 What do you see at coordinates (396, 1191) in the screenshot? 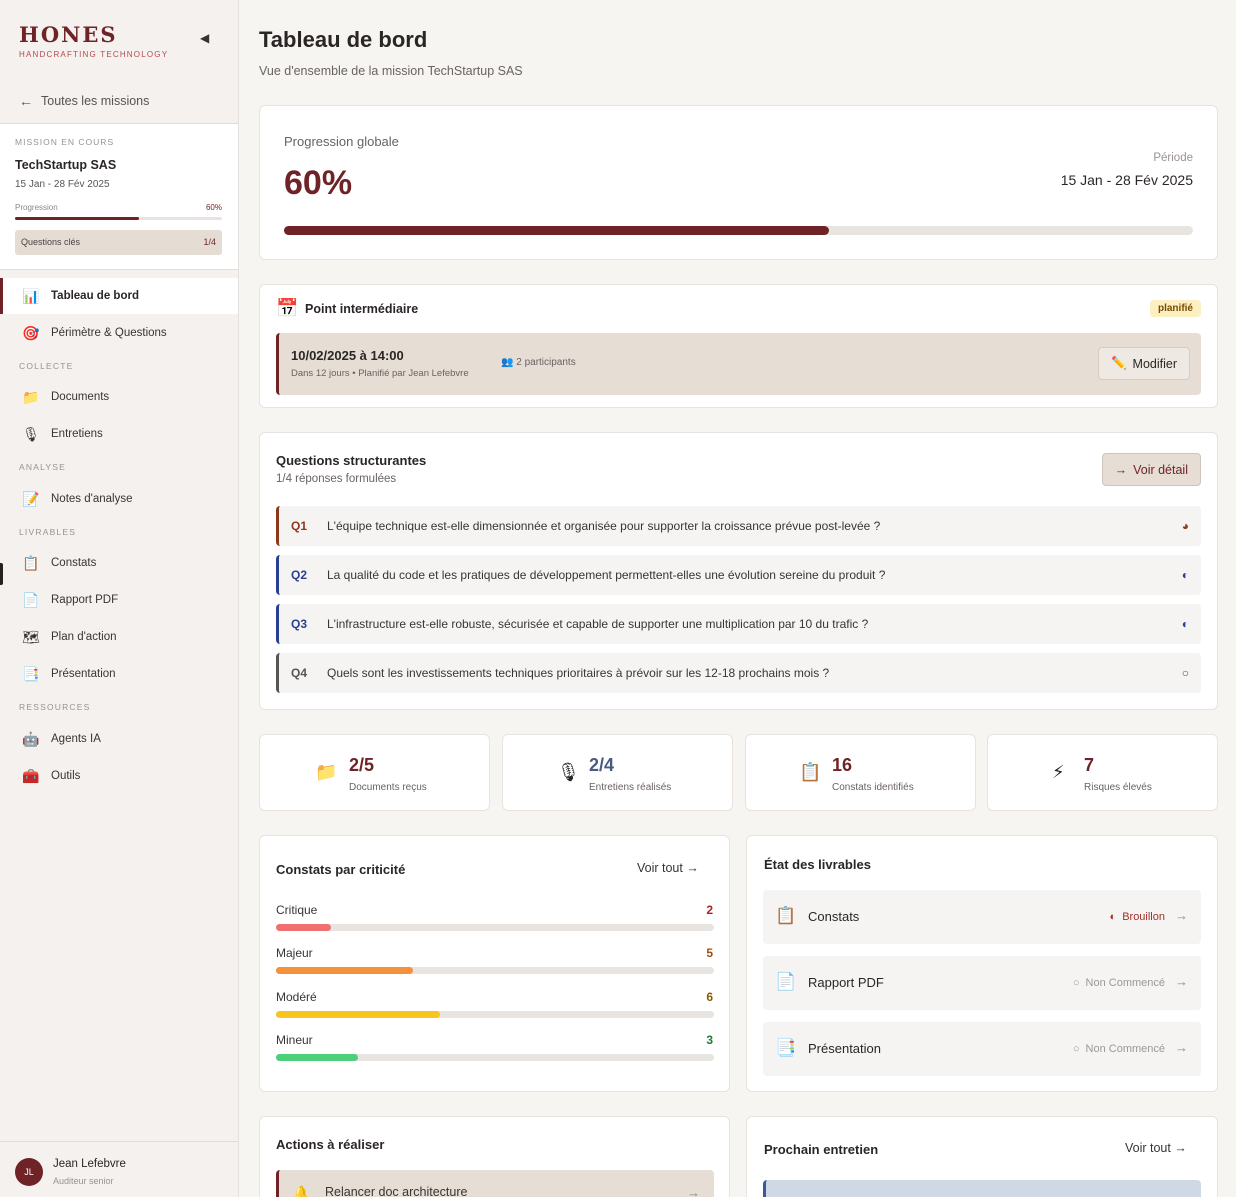
I see `action-text: Relancer doc architecture` at bounding box center [396, 1191].